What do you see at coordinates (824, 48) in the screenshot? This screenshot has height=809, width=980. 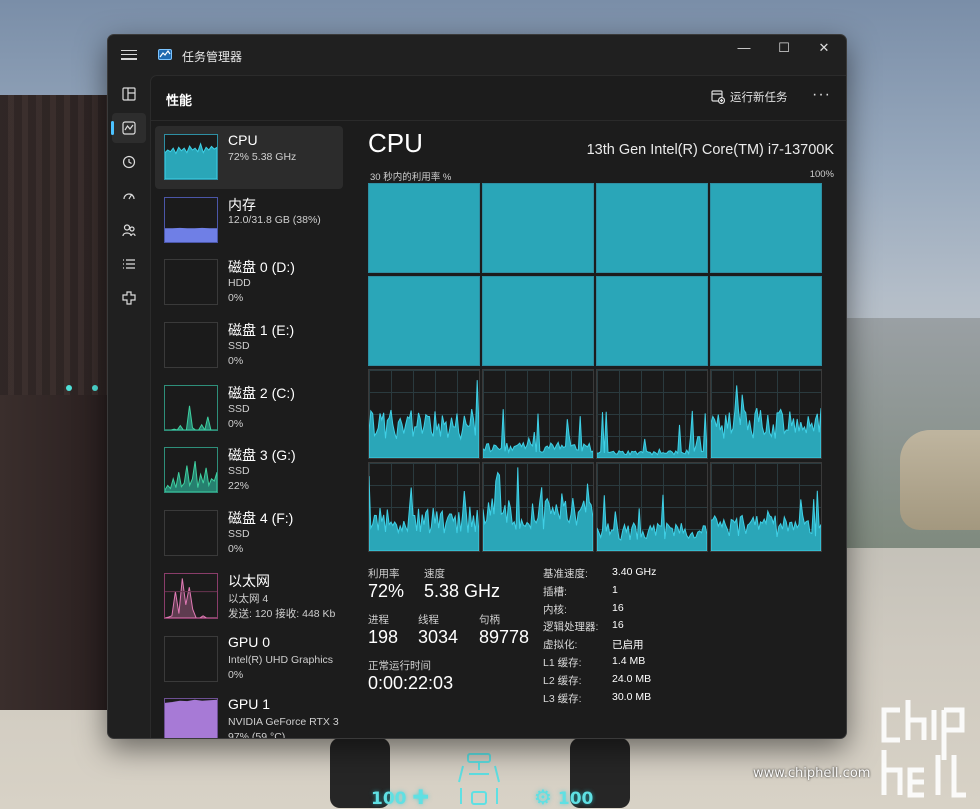 I see `close-button: ✕` at bounding box center [824, 48].